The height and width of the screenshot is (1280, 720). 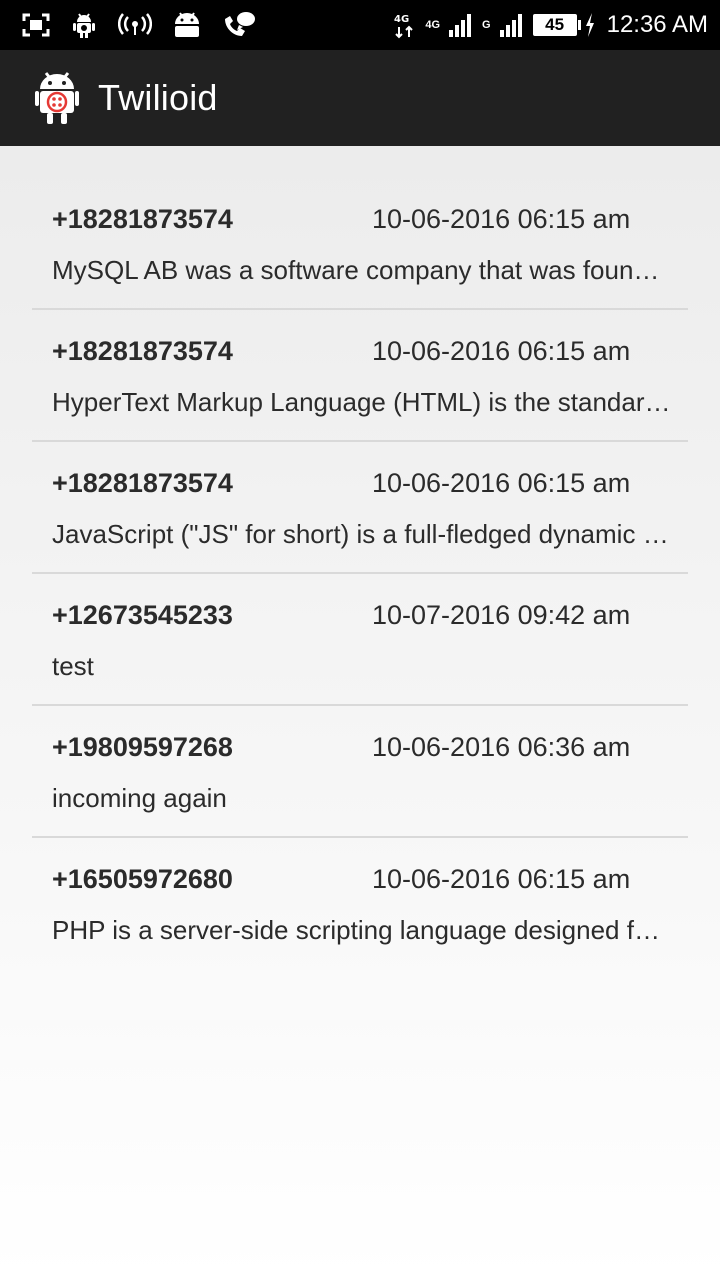 What do you see at coordinates (142, 615) in the screenshot?
I see `message-phone: +12673545233` at bounding box center [142, 615].